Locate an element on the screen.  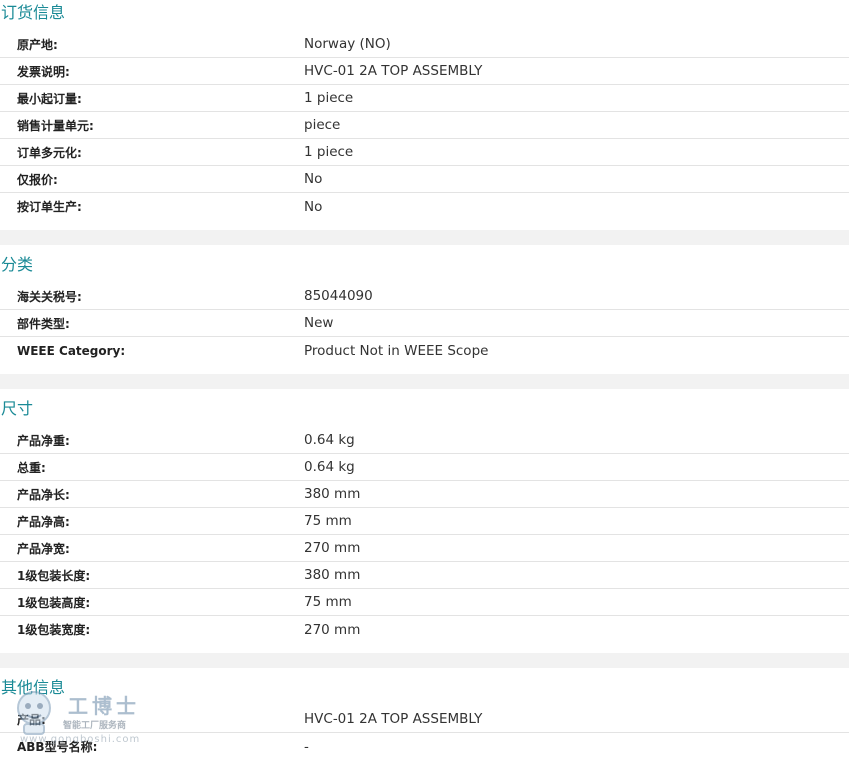
watermark-brand: 工博士 is located at coordinates (104, 706).